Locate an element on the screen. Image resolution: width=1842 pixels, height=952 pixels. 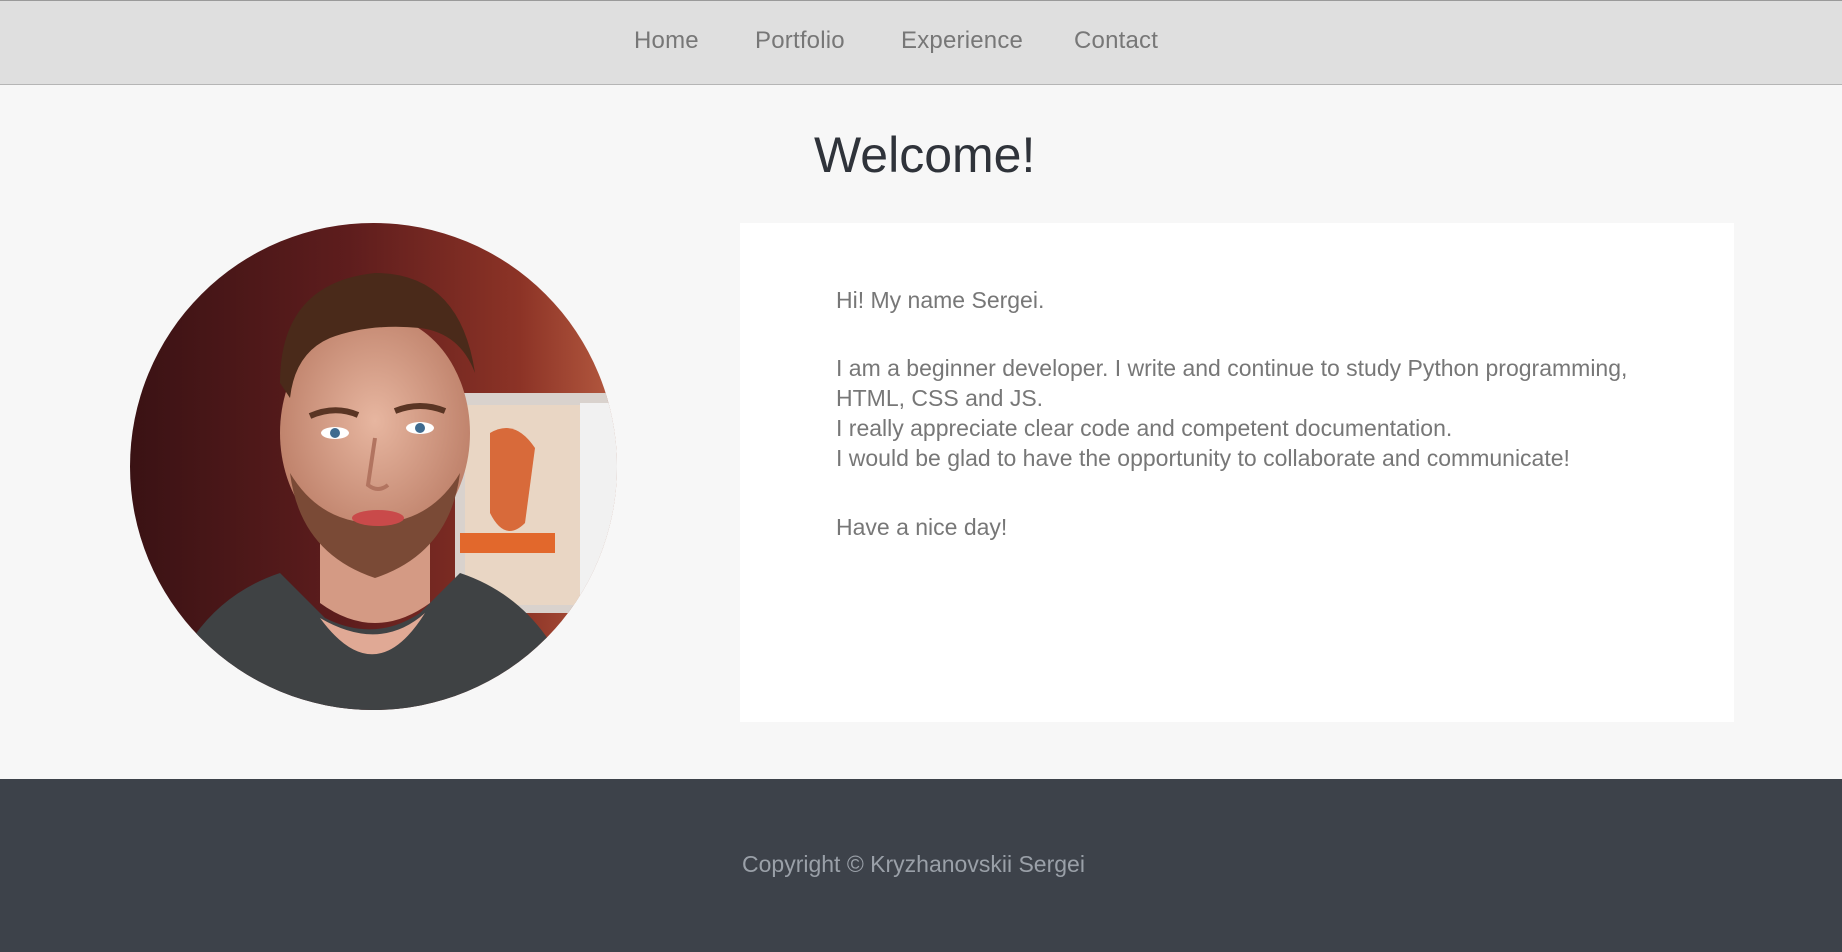
nav-link-contact: Contact is located at coordinates (1116, 41).